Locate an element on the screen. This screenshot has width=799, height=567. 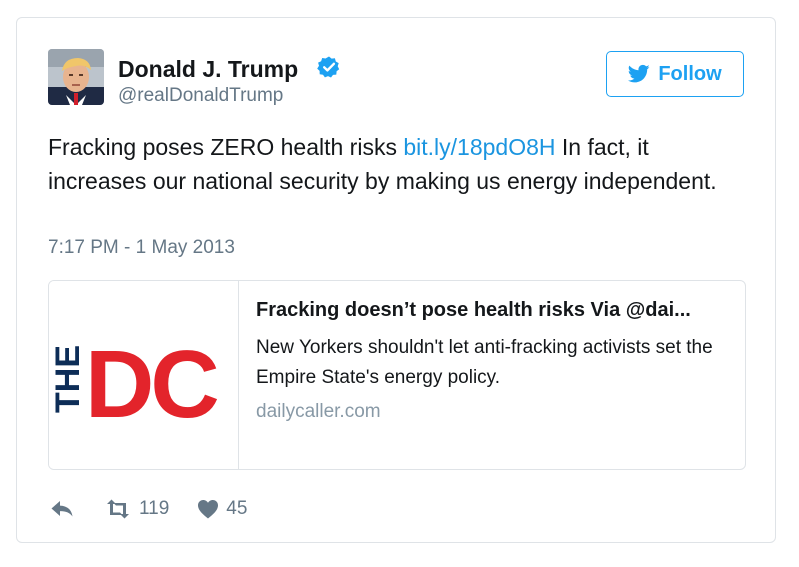
heart-icon is located at coordinates (208, 509).